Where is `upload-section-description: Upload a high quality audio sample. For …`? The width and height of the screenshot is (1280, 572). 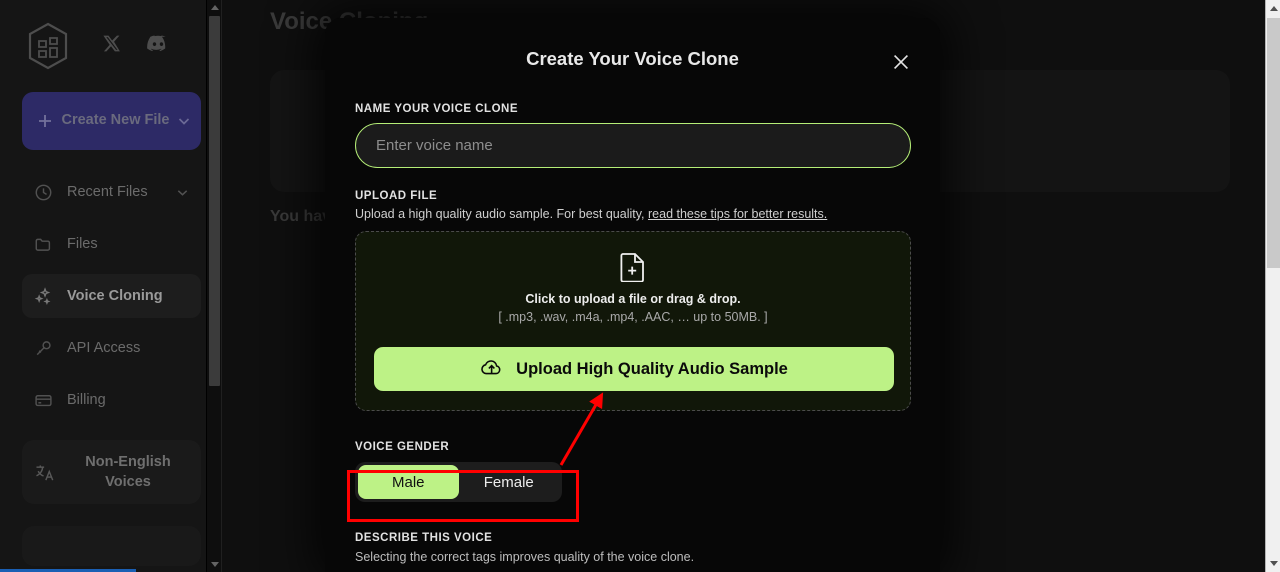 upload-section-description: Upload a high quality audio sample. For … is located at coordinates (633, 214).